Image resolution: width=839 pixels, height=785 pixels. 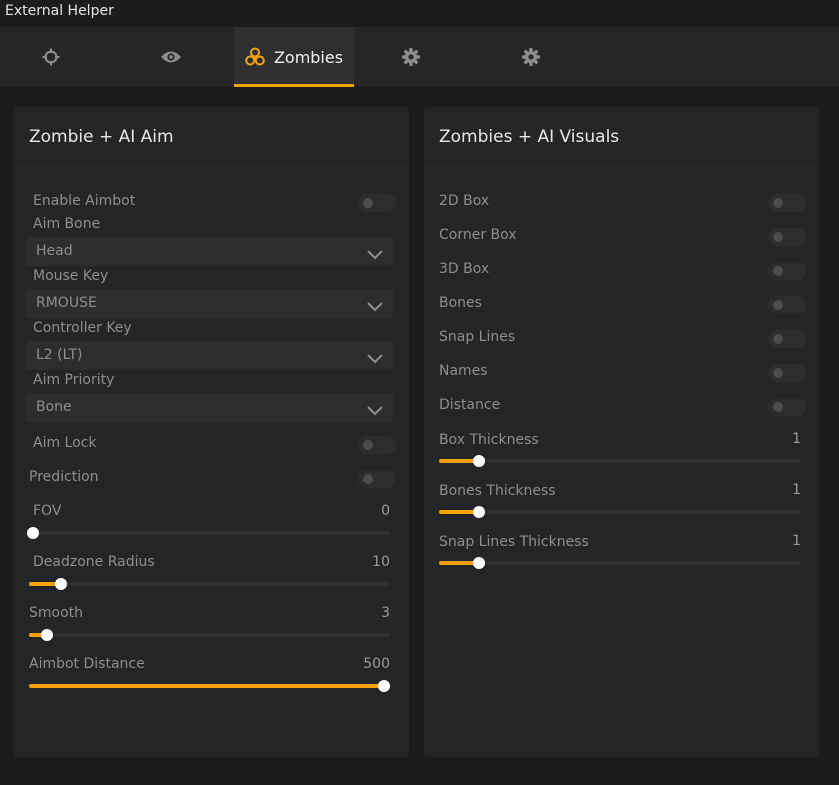 What do you see at coordinates (308, 57) in the screenshot?
I see `tab-zombies-label: Zombies` at bounding box center [308, 57].